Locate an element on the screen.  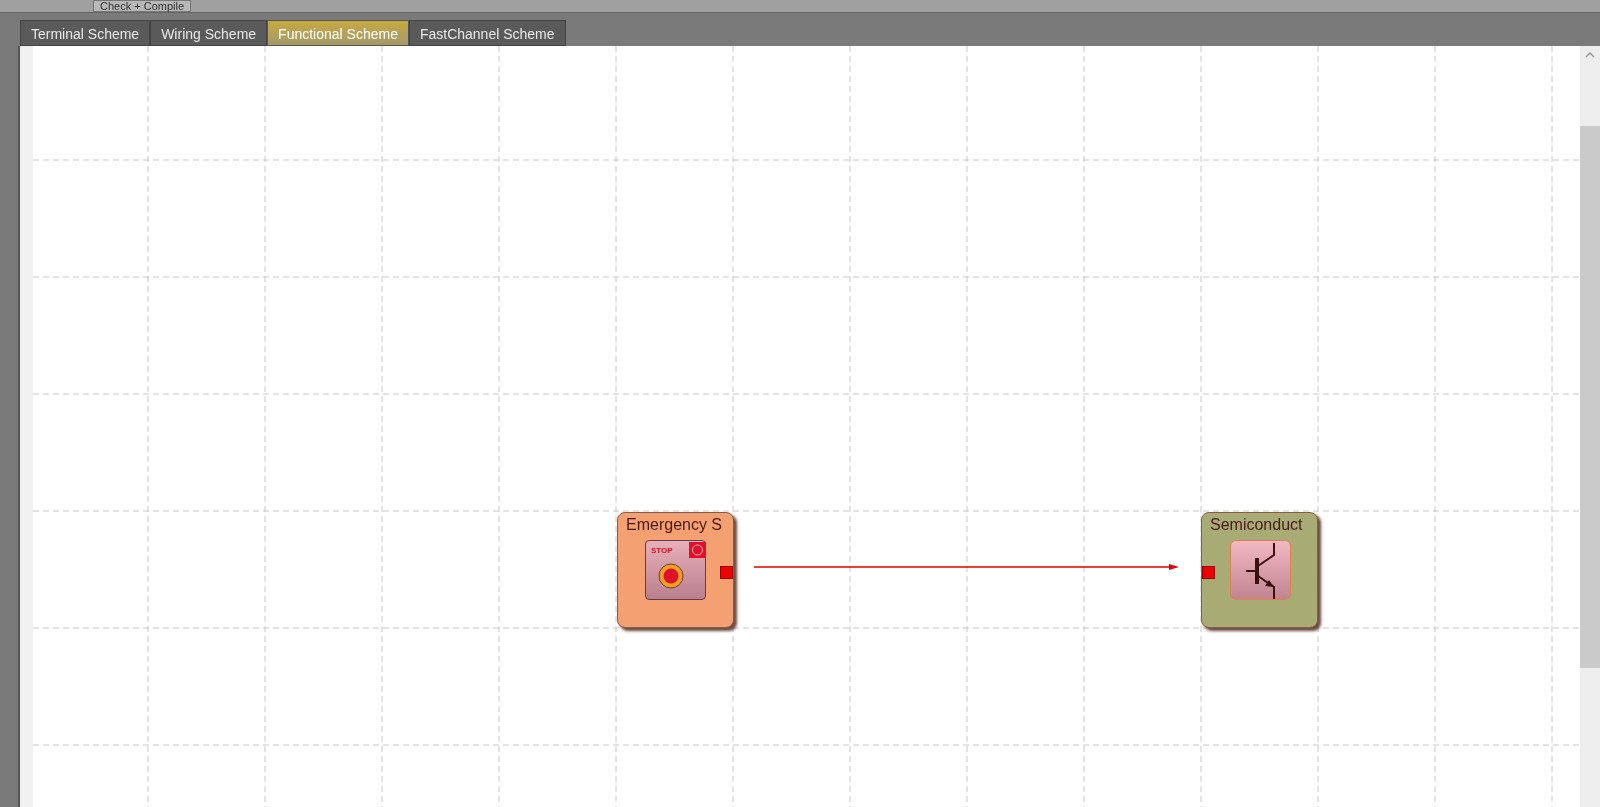
output-pin is located at coordinates (726, 572).